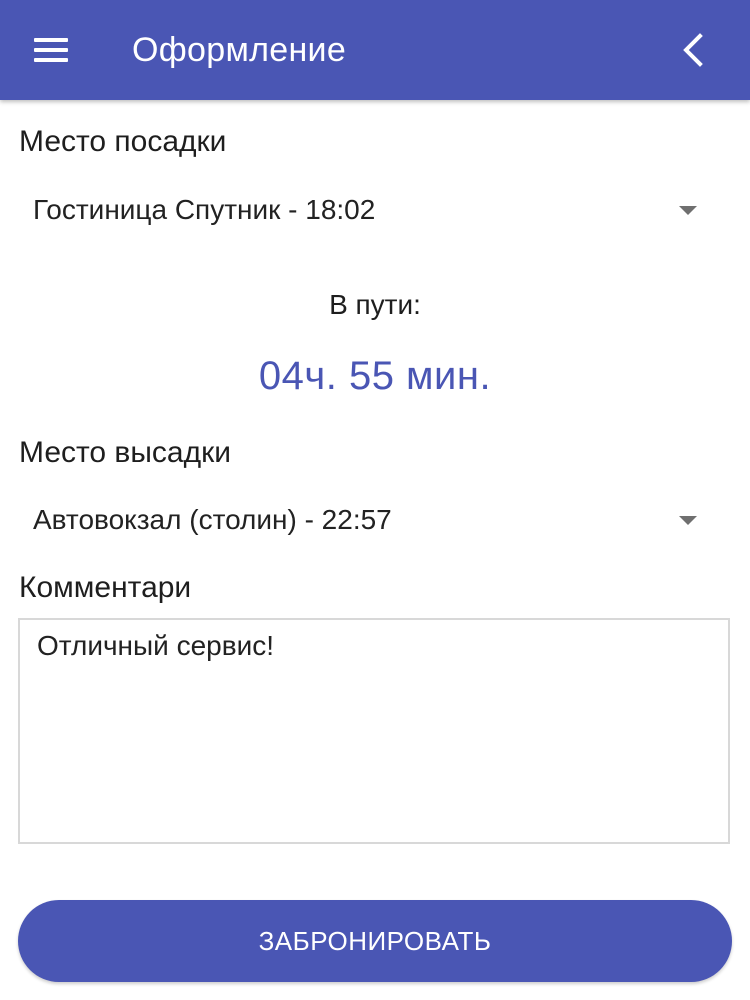 This screenshot has width=750, height=1000. I want to click on boarding-select-value: Гостиница Спутник - 18:02, so click(204, 209).